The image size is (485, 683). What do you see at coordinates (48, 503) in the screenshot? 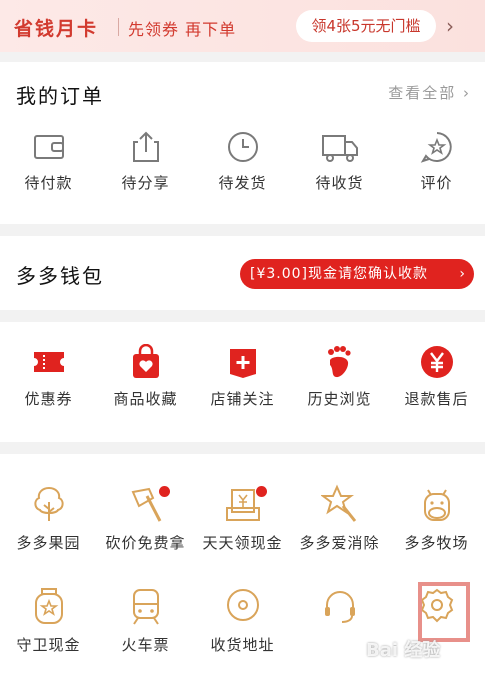
I see `tree-icon` at bounding box center [48, 503].